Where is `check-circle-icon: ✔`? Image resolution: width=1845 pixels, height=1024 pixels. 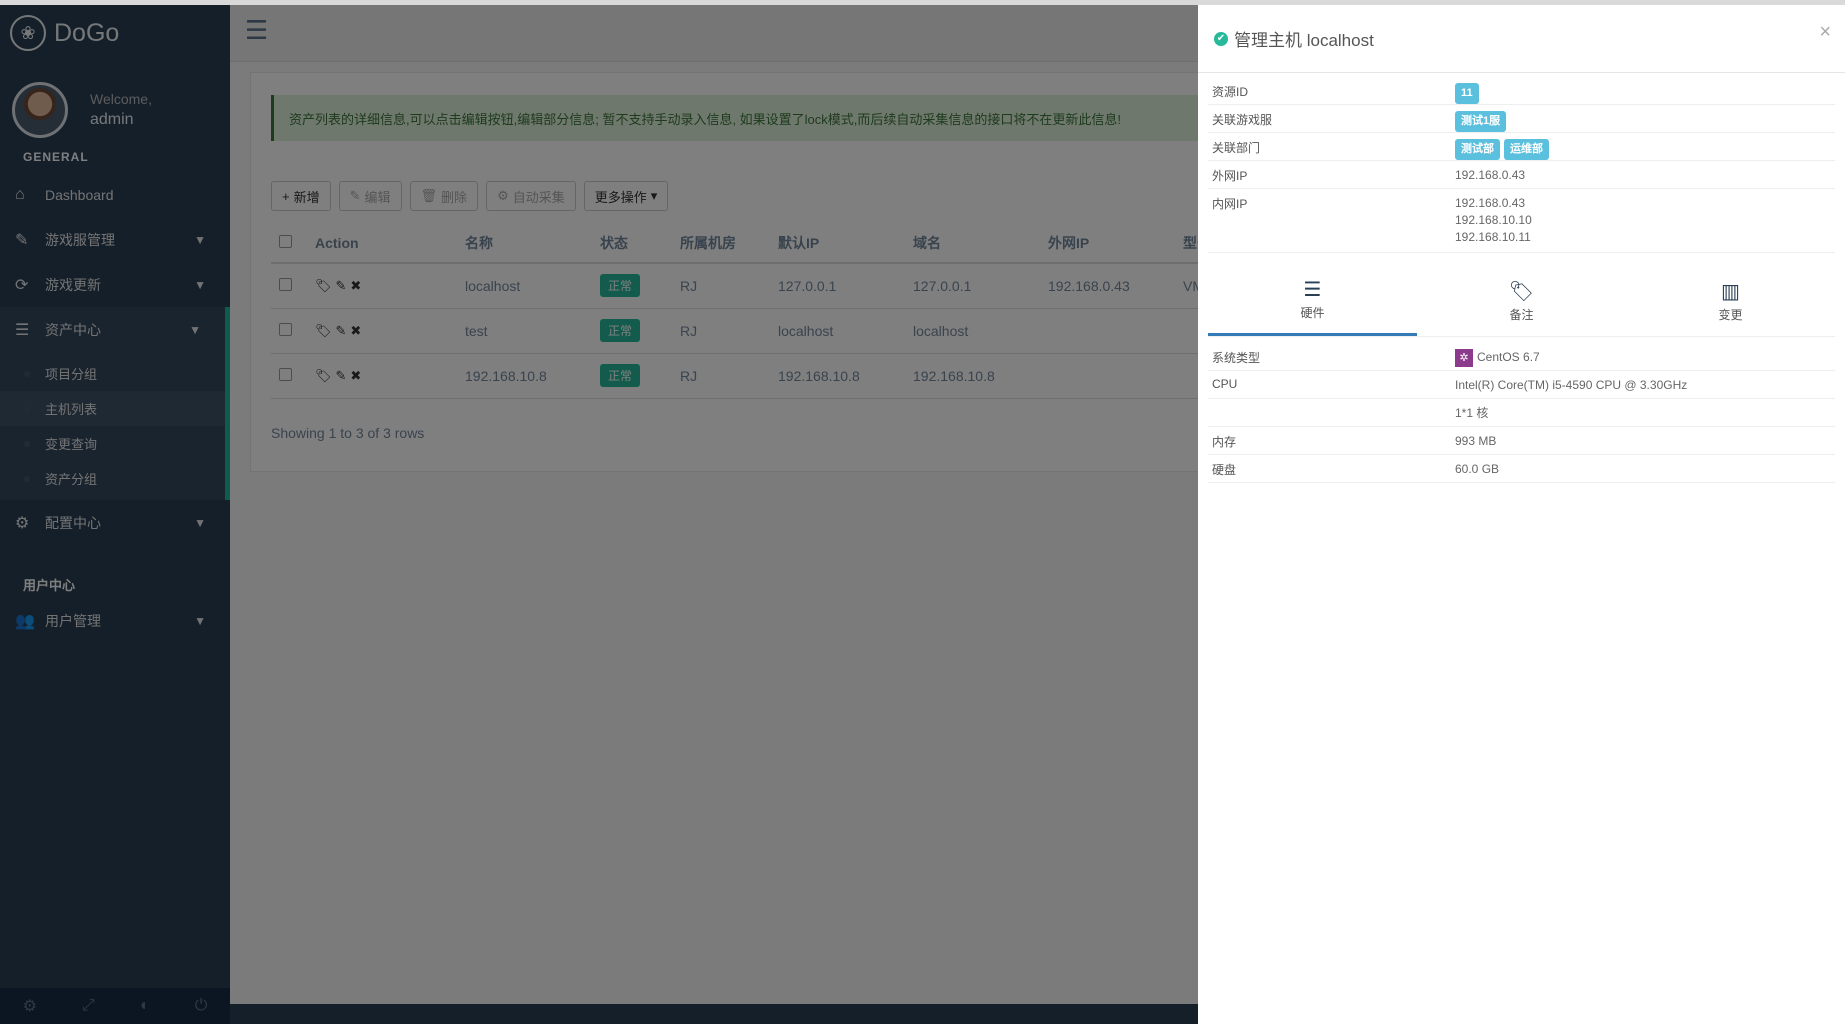
check-circle-icon: ✔ is located at coordinates (1221, 38).